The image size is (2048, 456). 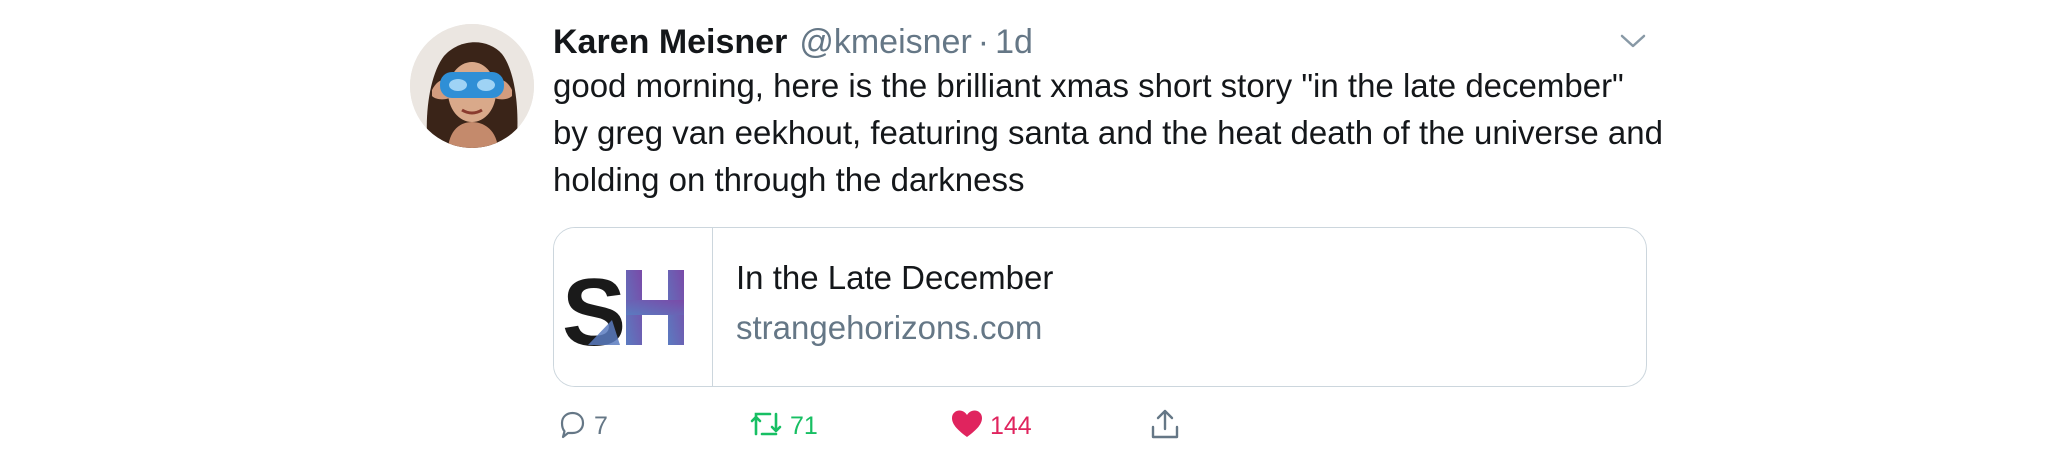 I want to click on card-title: In the Late December, so click(x=895, y=277).